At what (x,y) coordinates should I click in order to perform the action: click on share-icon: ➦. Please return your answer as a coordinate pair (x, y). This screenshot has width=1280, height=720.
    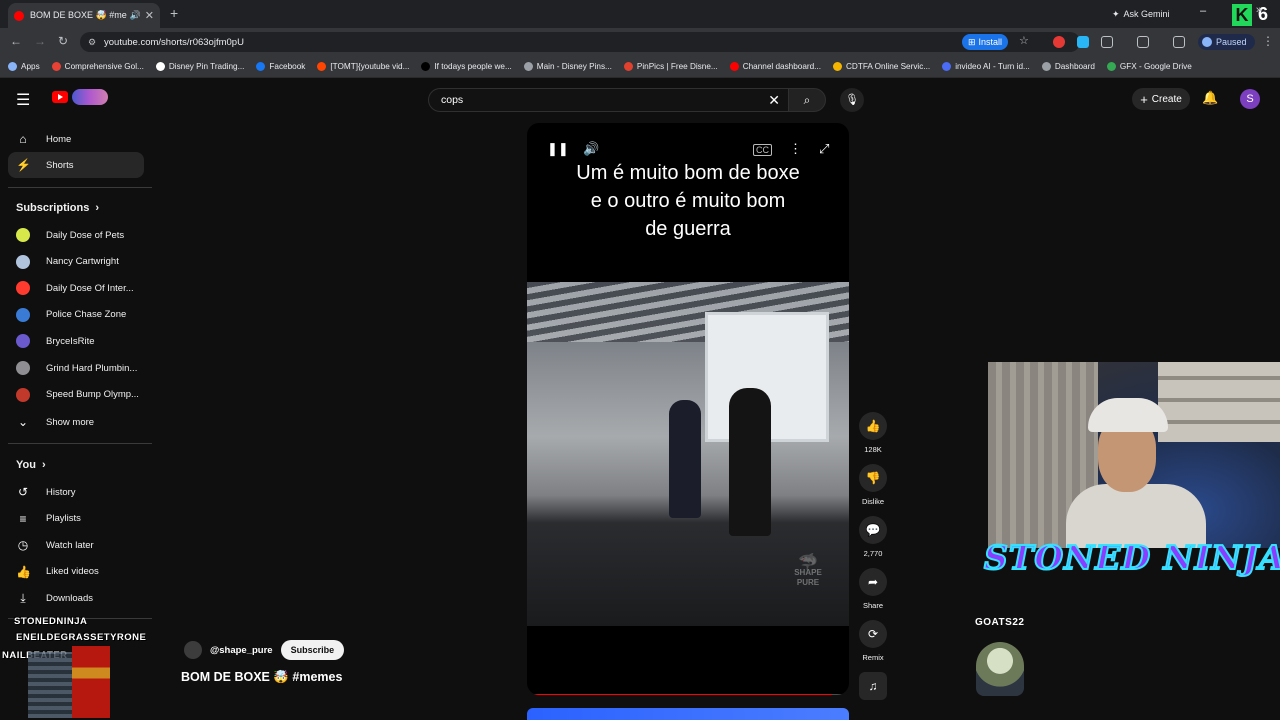
    Looking at the image, I should click on (873, 582).